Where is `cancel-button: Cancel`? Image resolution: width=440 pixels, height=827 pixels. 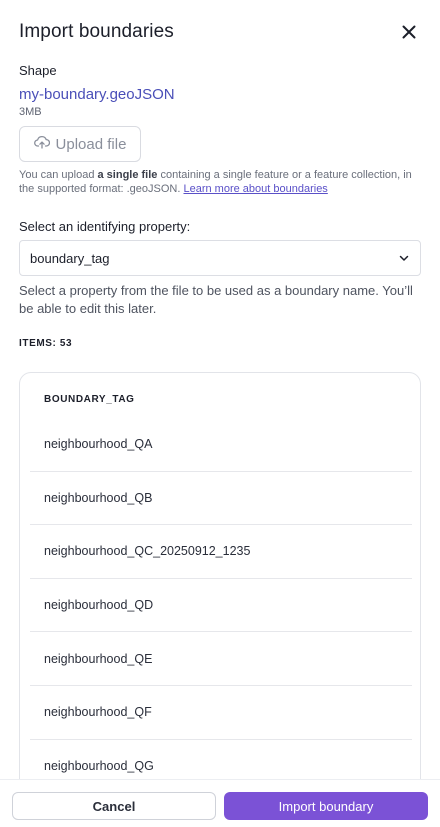
cancel-button: Cancel is located at coordinates (114, 806).